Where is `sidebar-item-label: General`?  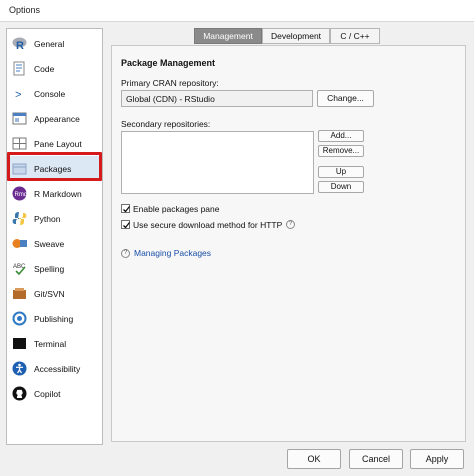
sidebar-item-label: General is located at coordinates (49, 44).